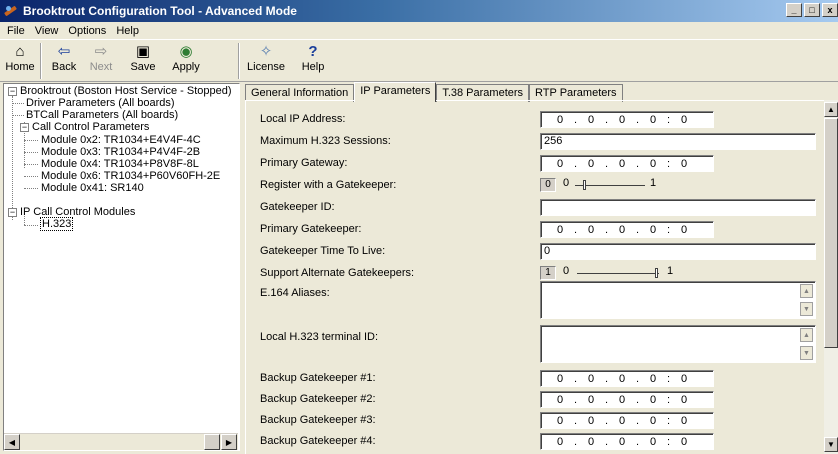 This screenshot has height=454, width=838. What do you see at coordinates (87, 31) in the screenshot?
I see `menu-options: Options` at bounding box center [87, 31].